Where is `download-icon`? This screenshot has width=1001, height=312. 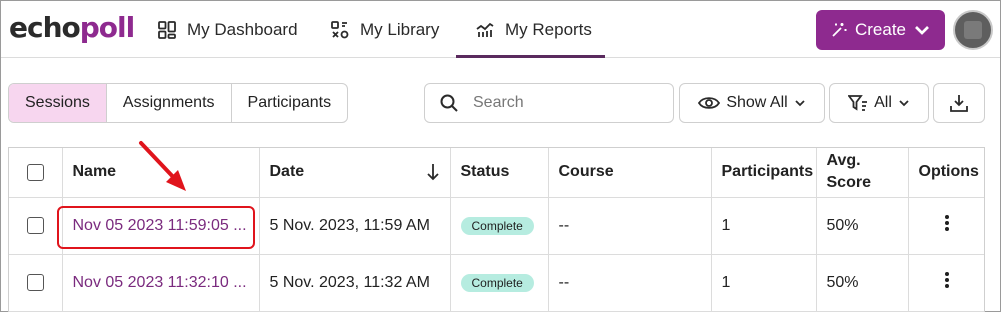 download-icon is located at coordinates (959, 103).